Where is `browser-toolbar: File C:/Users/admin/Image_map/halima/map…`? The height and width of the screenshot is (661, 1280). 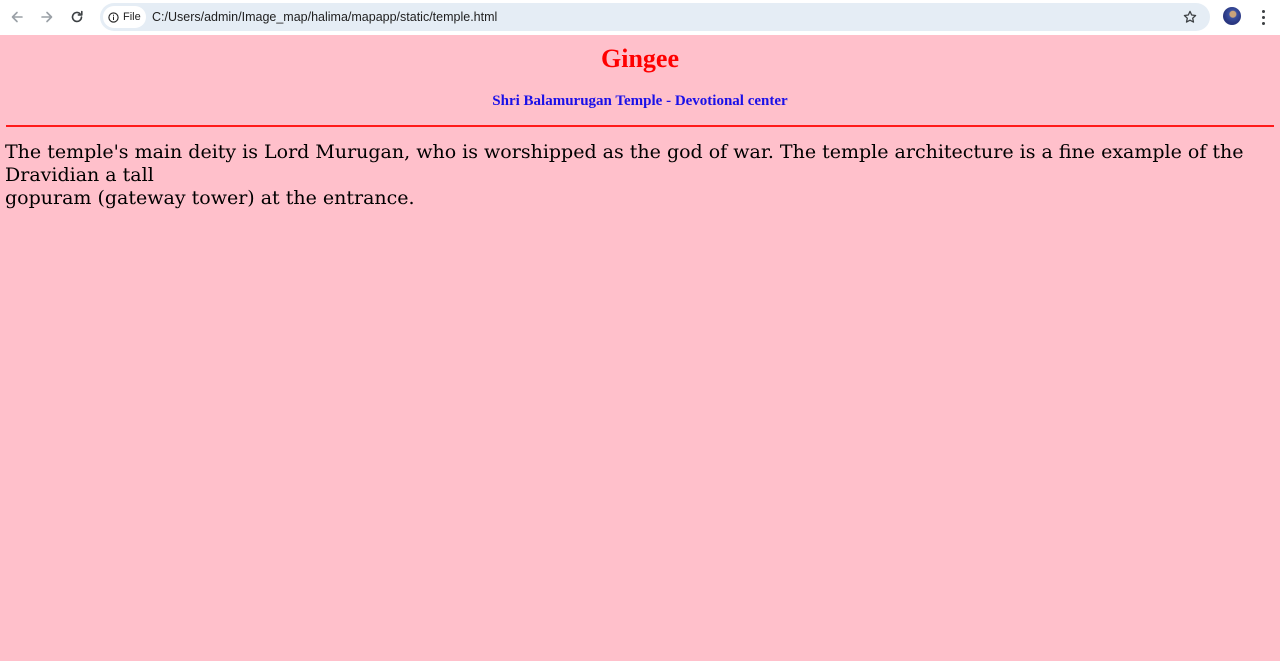 browser-toolbar: File C:/Users/admin/Image_map/halima/map… is located at coordinates (640, 17).